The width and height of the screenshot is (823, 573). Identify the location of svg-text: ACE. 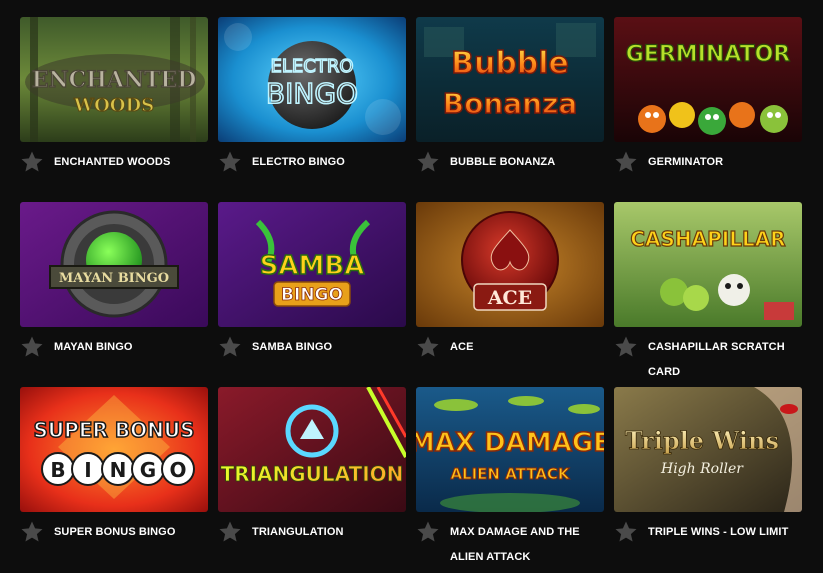
(509, 298).